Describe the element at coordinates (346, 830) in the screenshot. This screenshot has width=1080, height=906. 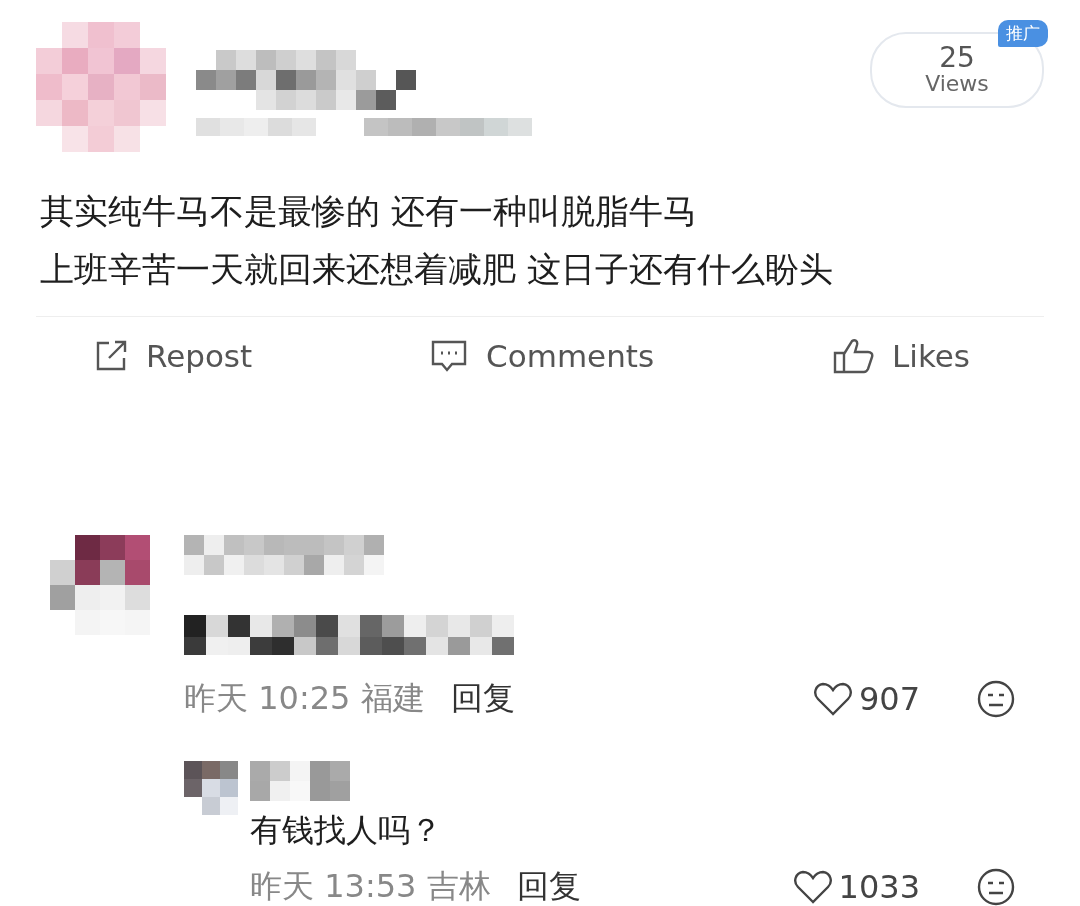
I see `reply-text: 有钱找人吗？` at that location.